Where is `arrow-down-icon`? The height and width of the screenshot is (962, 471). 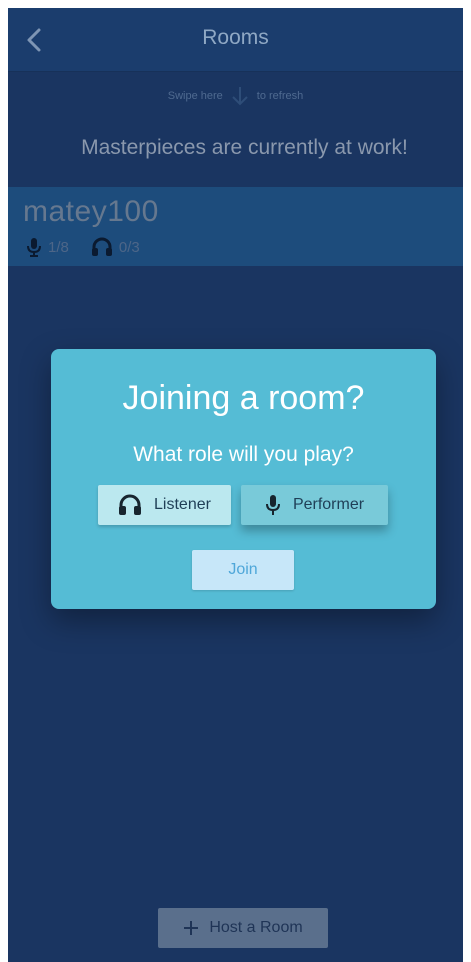
arrow-down-icon is located at coordinates (240, 96).